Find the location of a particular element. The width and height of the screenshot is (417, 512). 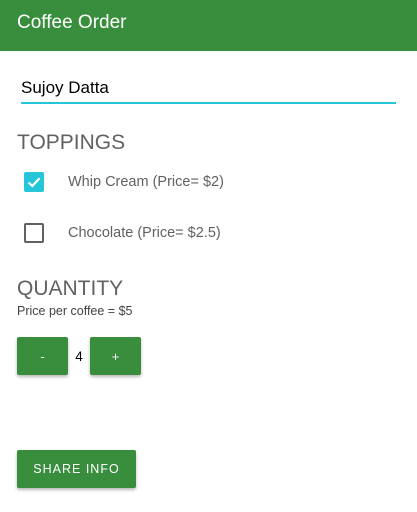

chocolate-checkbox is located at coordinates (34, 233).